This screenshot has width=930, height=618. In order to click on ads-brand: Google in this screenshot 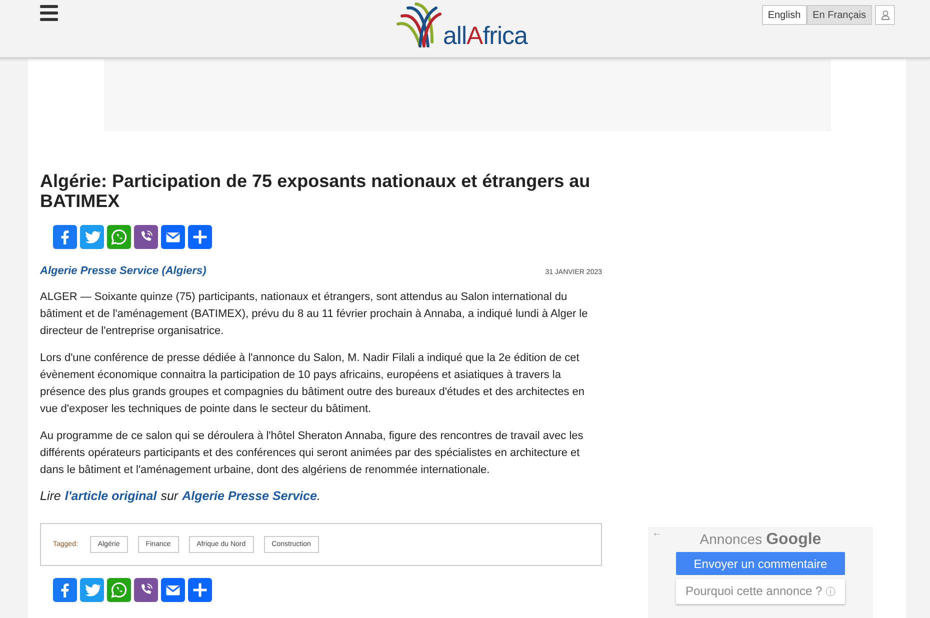, I will do `click(794, 540)`.